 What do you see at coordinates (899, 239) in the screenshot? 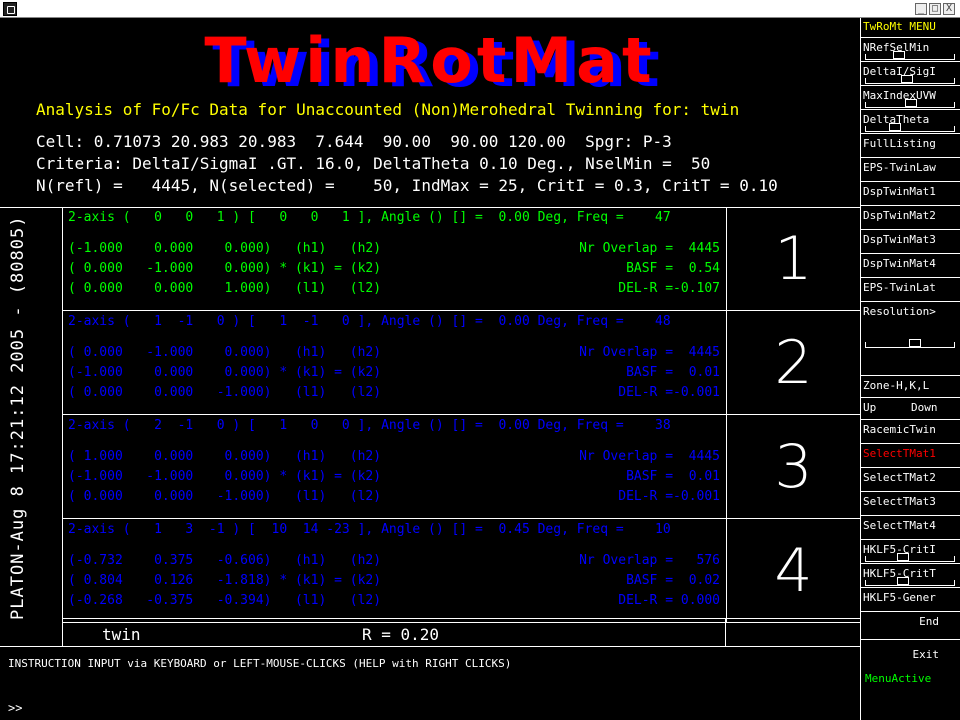
I see `menu-item-label: DspTwinMat3` at bounding box center [899, 239].